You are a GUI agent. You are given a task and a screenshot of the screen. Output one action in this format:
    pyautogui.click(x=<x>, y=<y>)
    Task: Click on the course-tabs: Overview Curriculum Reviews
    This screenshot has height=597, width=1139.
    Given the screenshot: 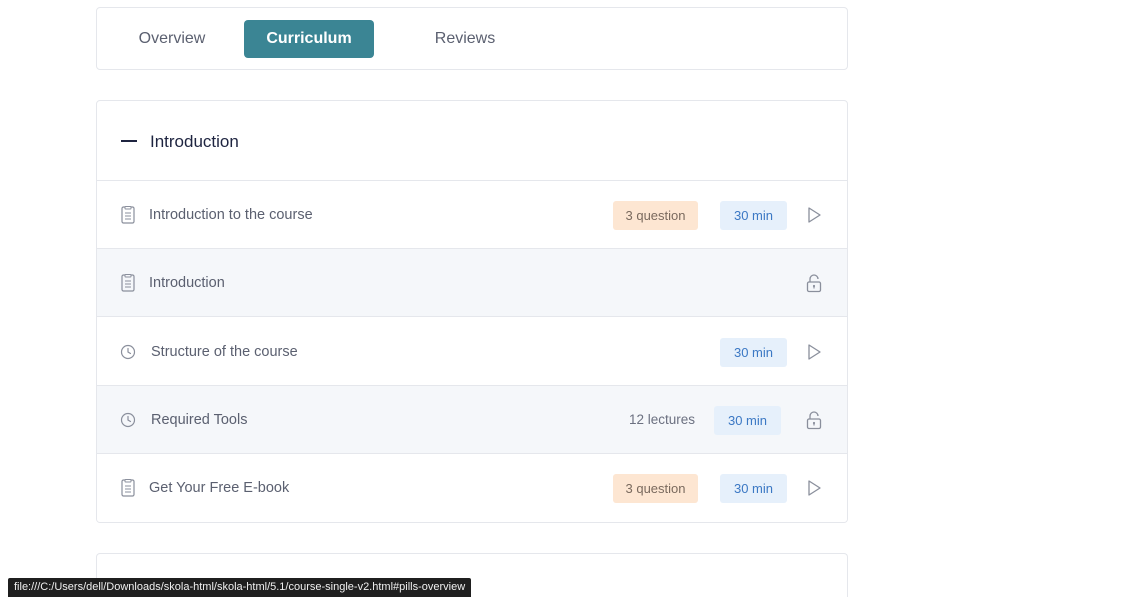 What is the action you would take?
    pyautogui.click(x=472, y=38)
    